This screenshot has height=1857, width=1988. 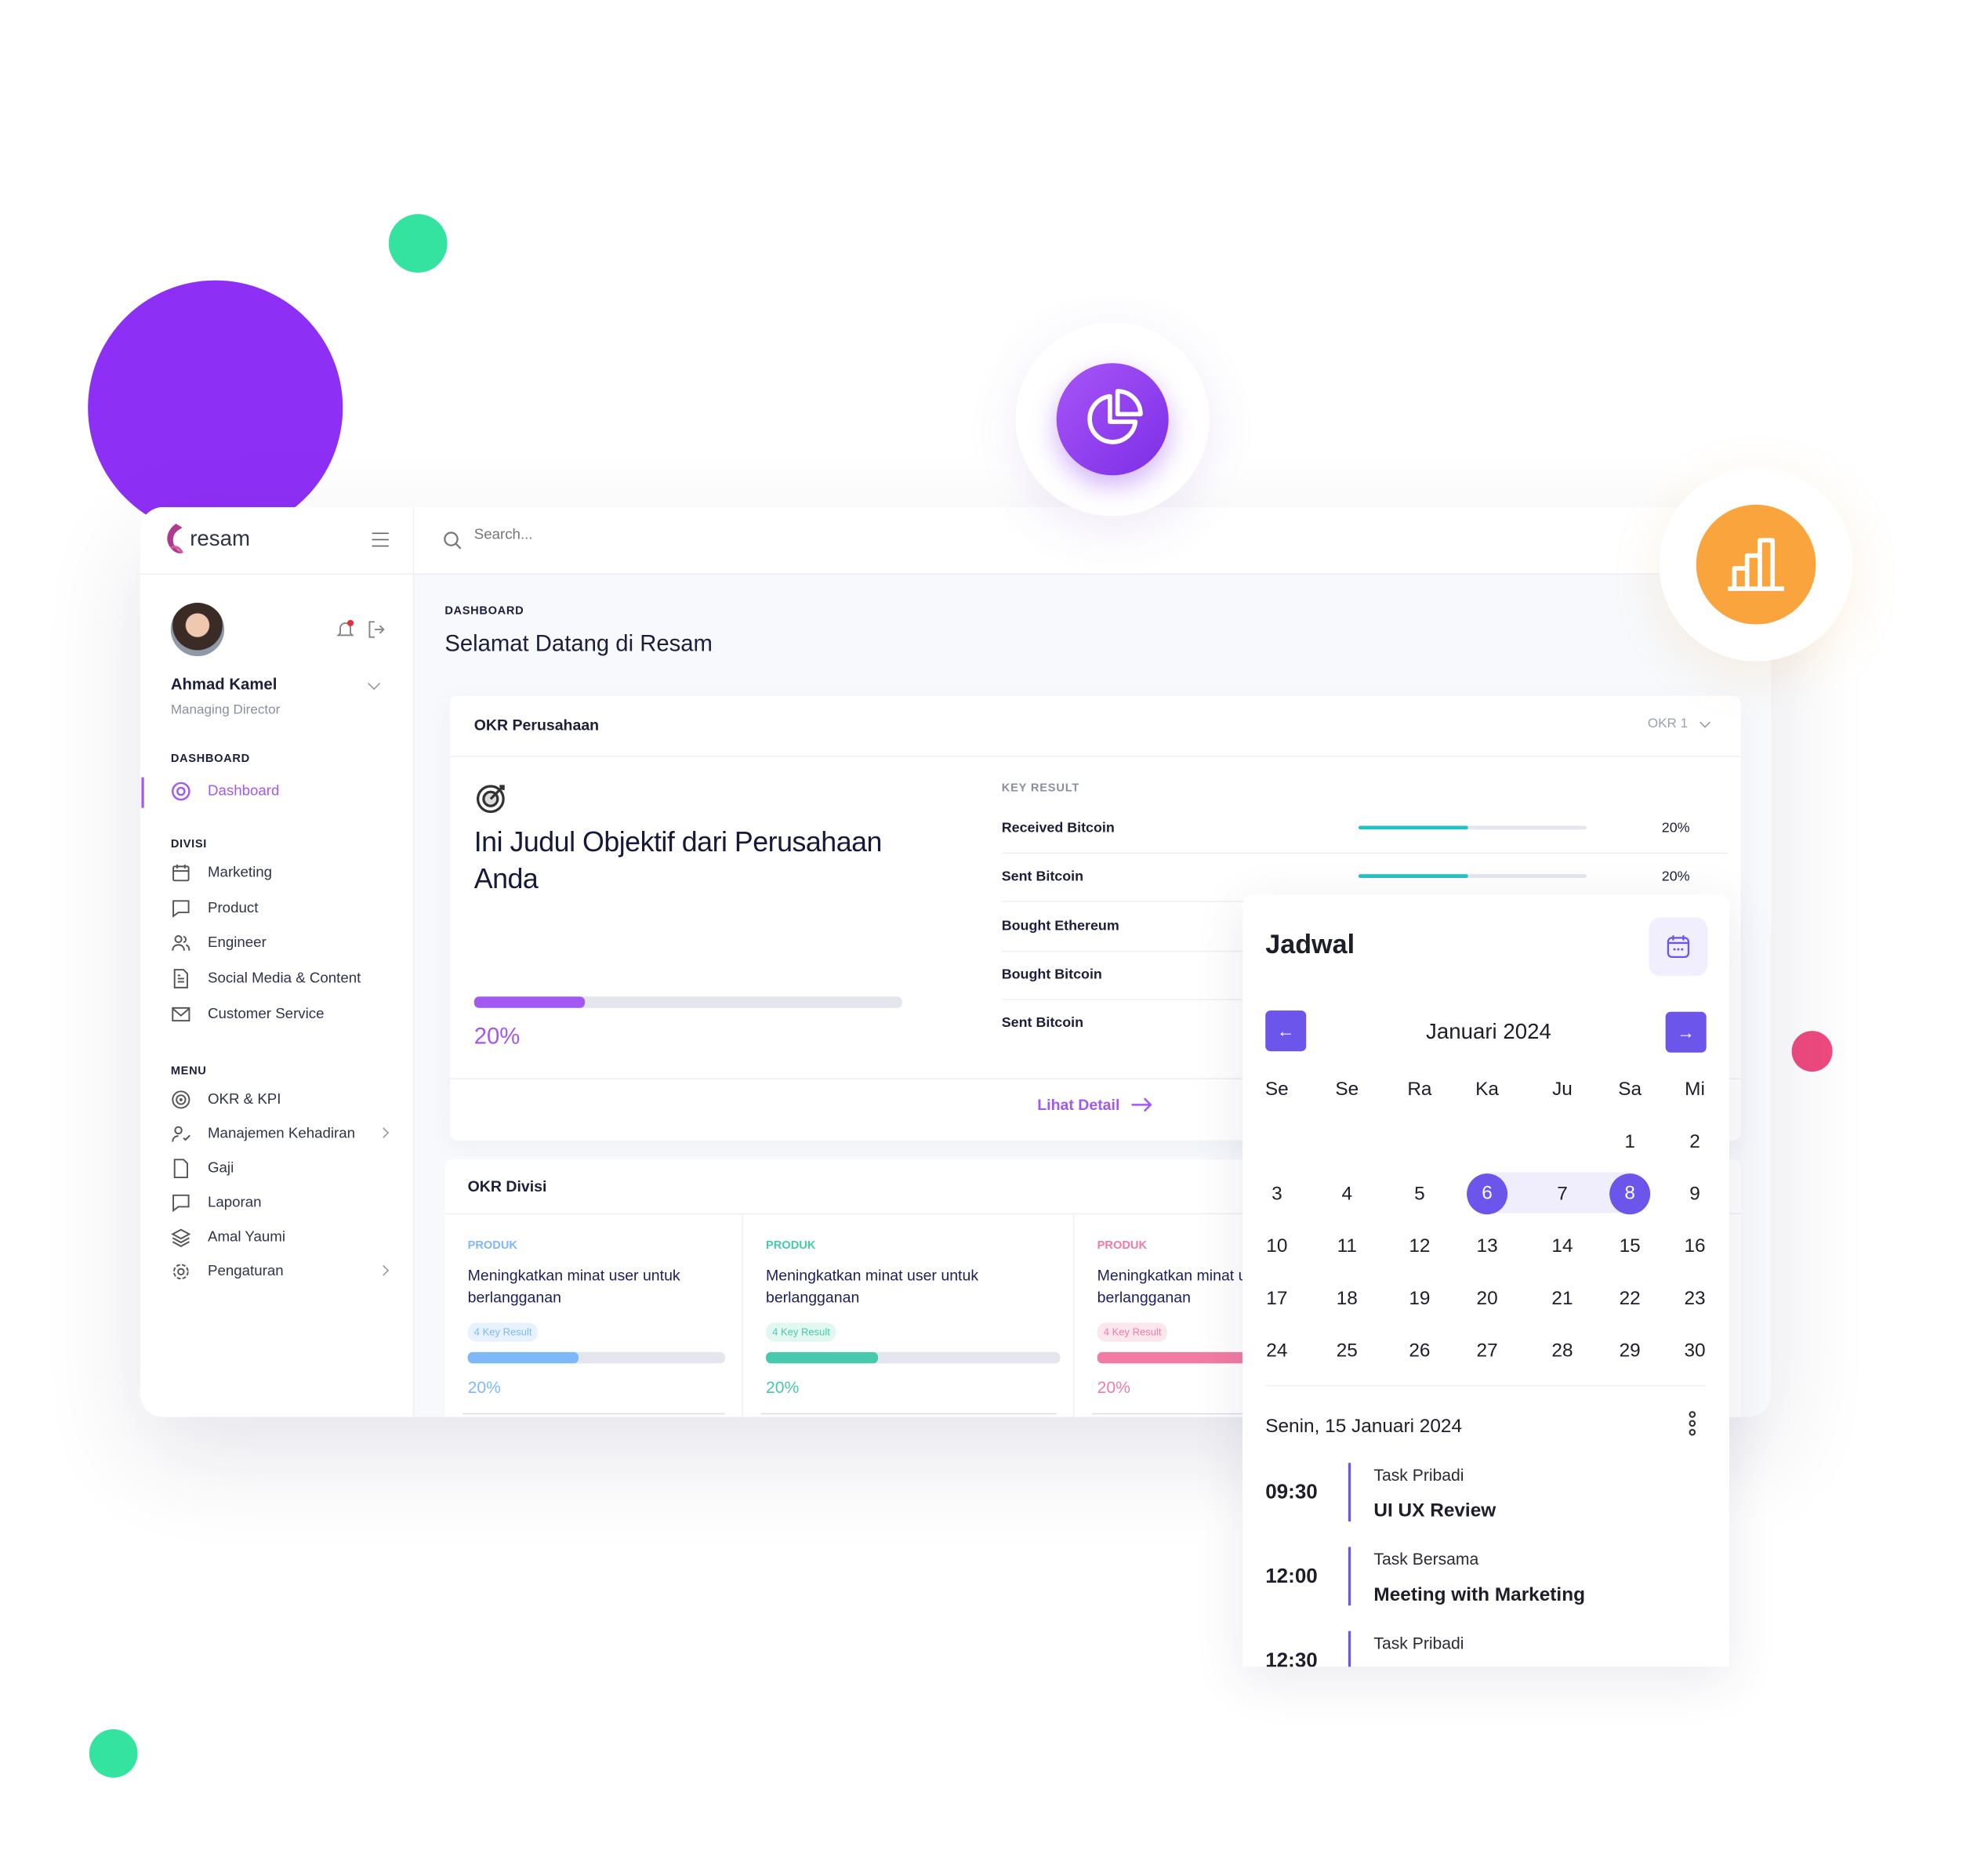 I want to click on sidebar-item-gaji: Gaji, so click(x=279, y=1168).